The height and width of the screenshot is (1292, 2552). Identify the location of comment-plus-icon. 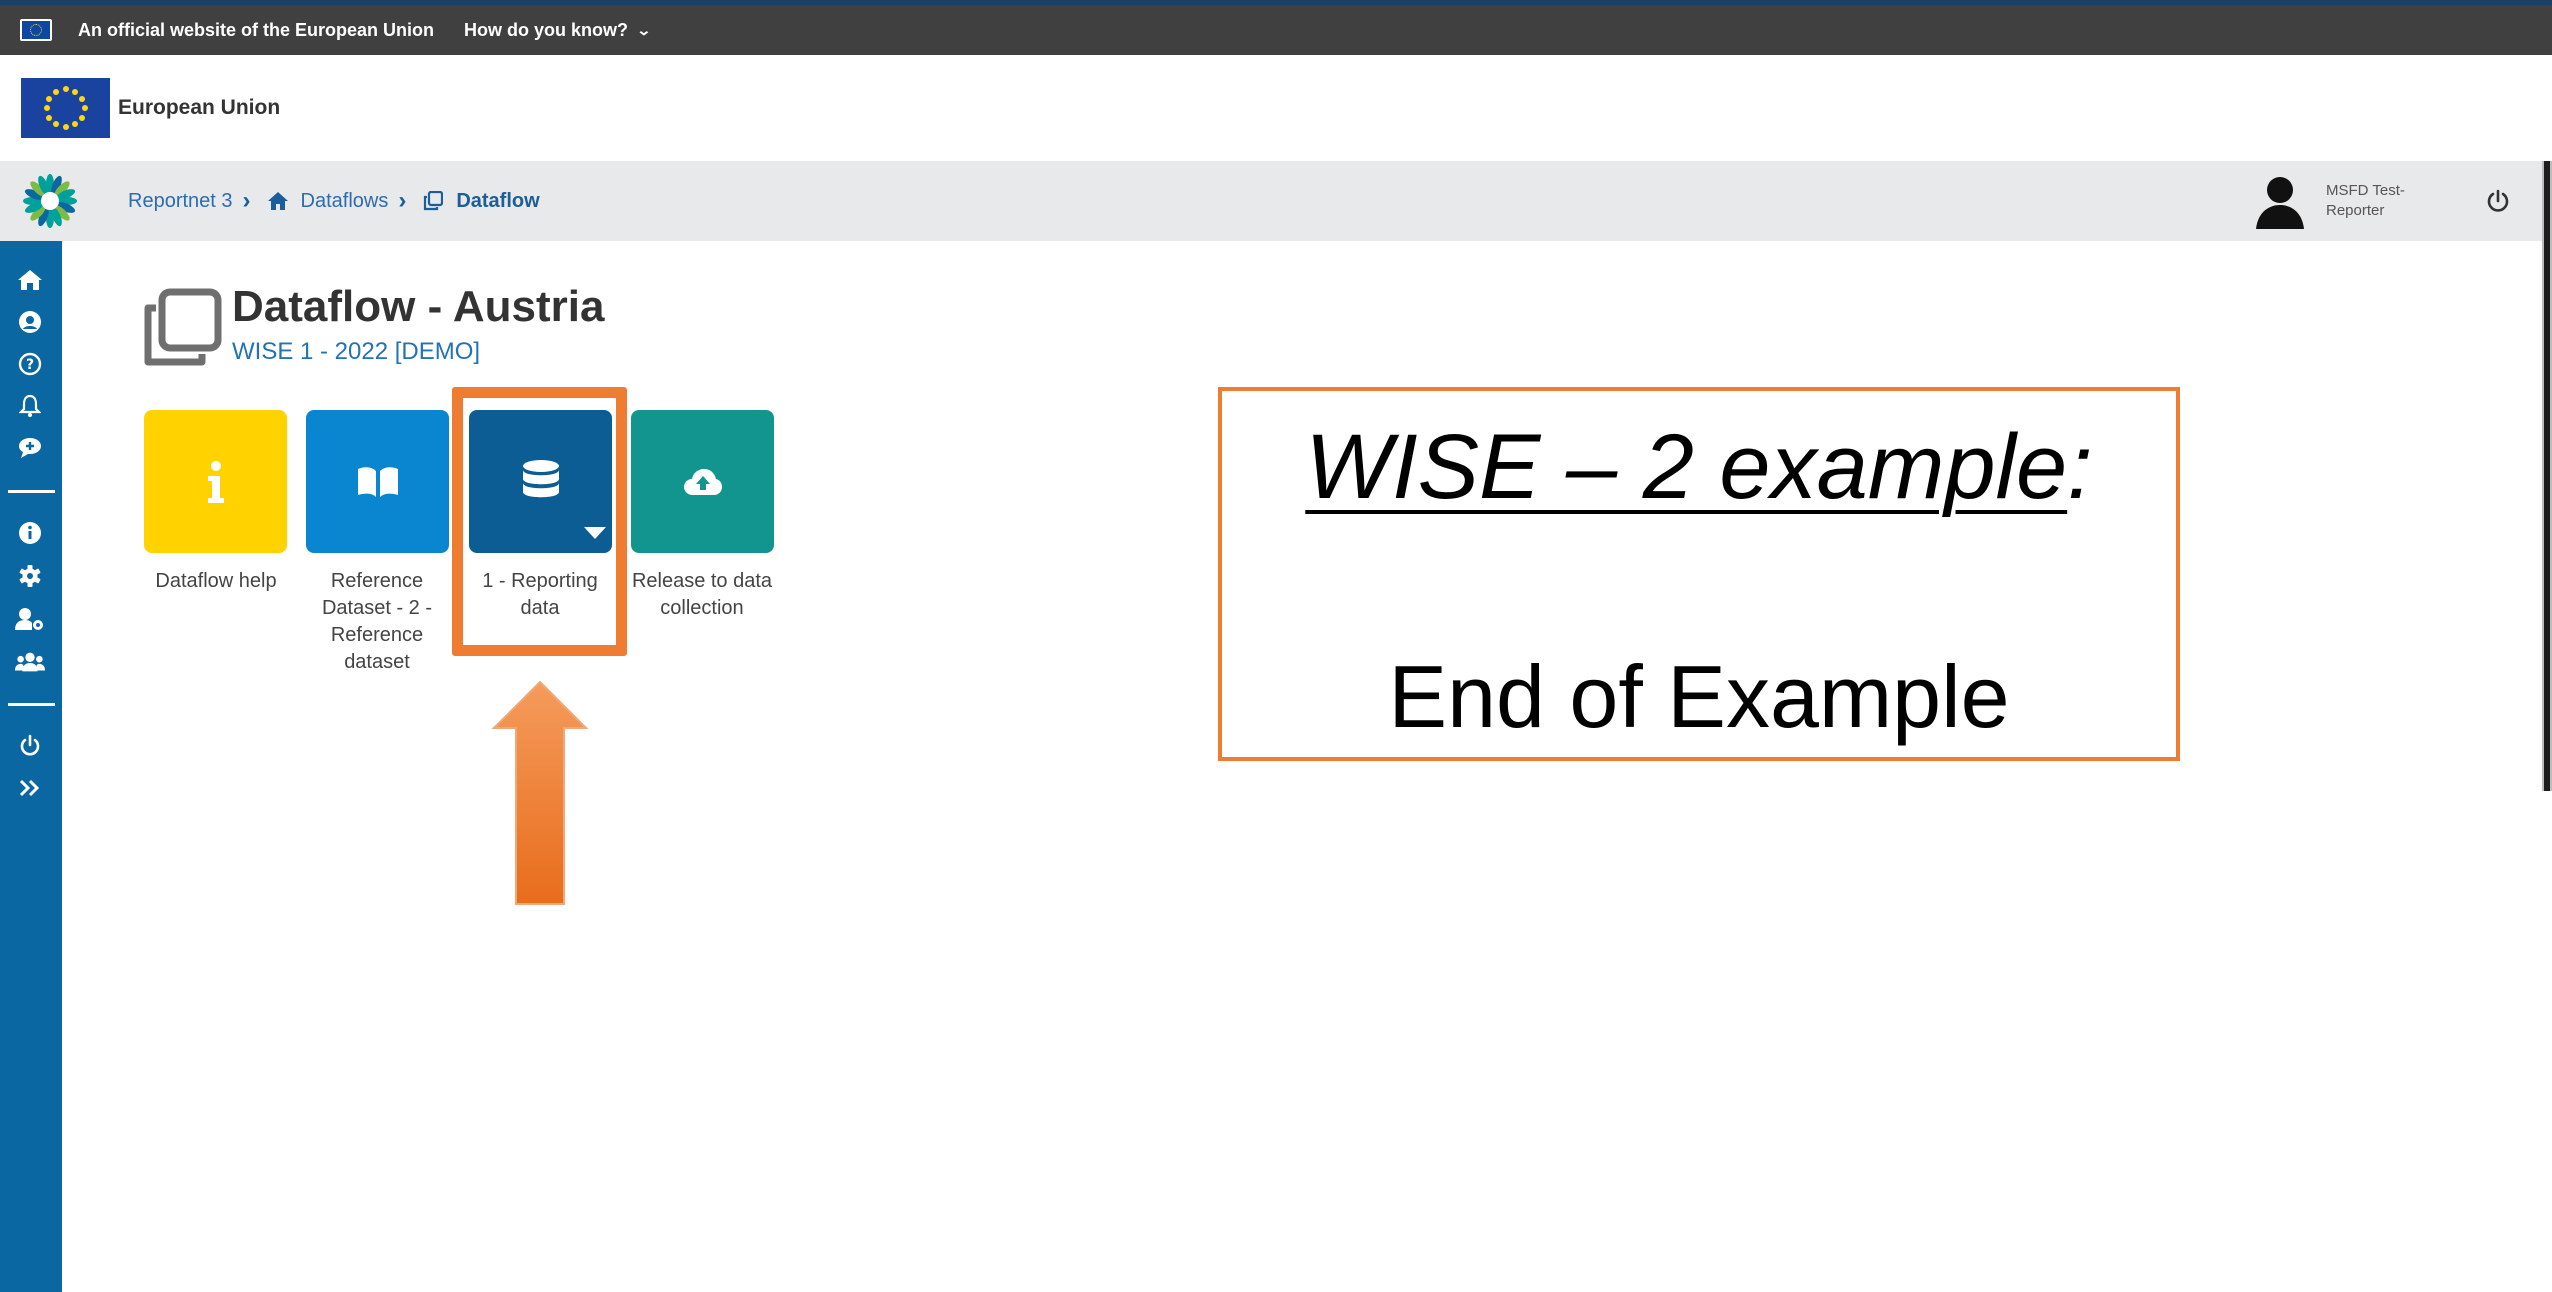
(30, 448).